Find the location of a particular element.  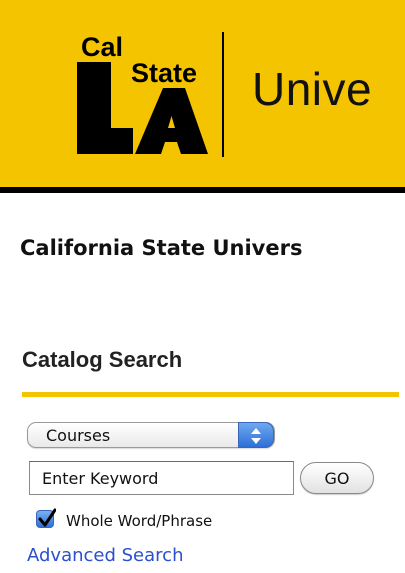

advanced-search-link: Advanced Search is located at coordinates (105, 555).